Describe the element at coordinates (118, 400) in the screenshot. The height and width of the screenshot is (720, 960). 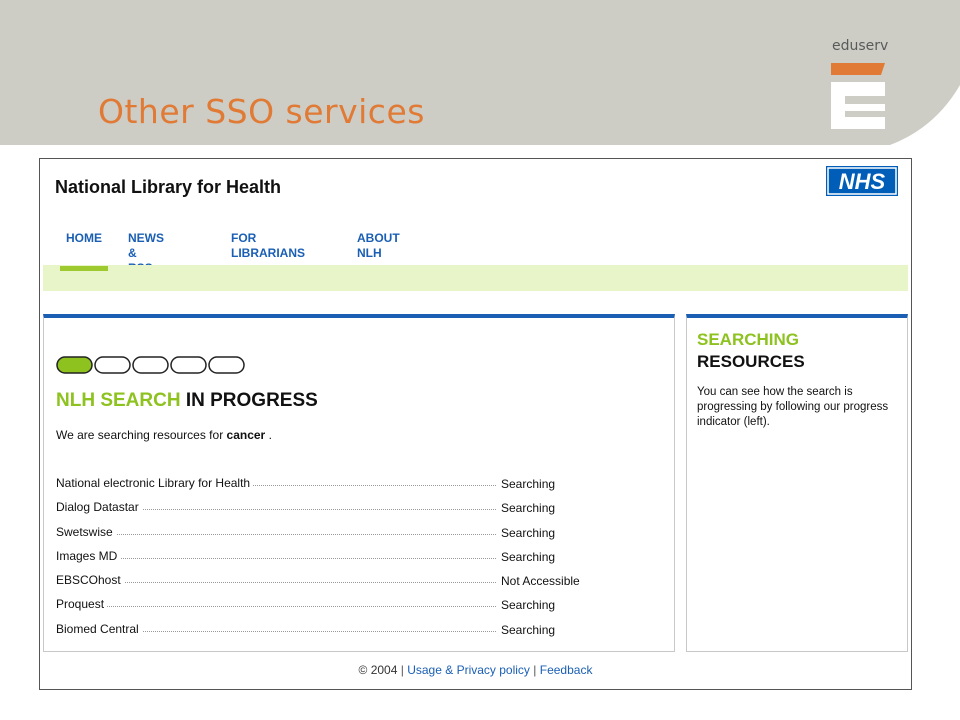
I see `search-heading-green: NLH SEARCH` at that location.